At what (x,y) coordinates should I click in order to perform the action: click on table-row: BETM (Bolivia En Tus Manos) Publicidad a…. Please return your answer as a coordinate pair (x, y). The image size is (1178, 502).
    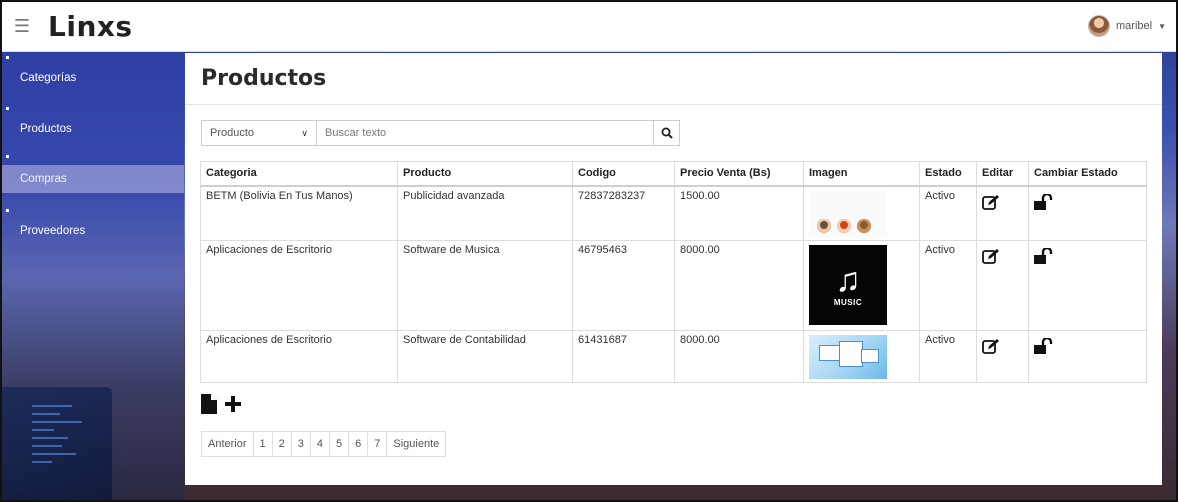
    Looking at the image, I should click on (673, 213).